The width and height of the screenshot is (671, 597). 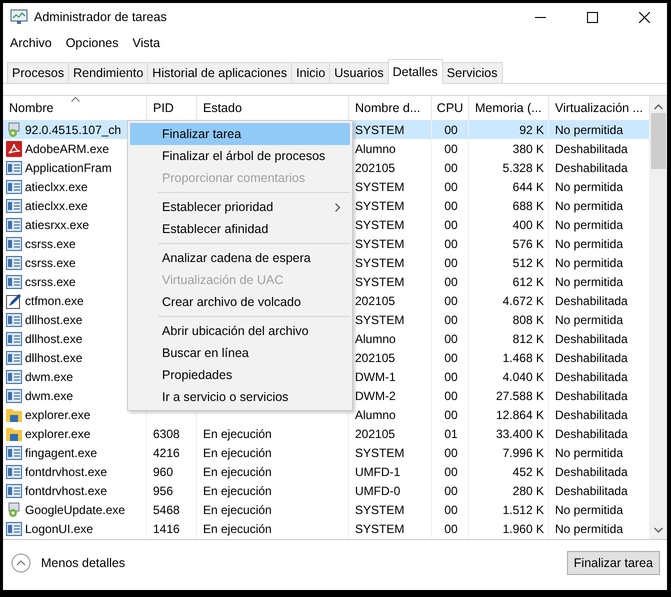 I want to click on table-cell: 4.672 K, so click(x=523, y=301).